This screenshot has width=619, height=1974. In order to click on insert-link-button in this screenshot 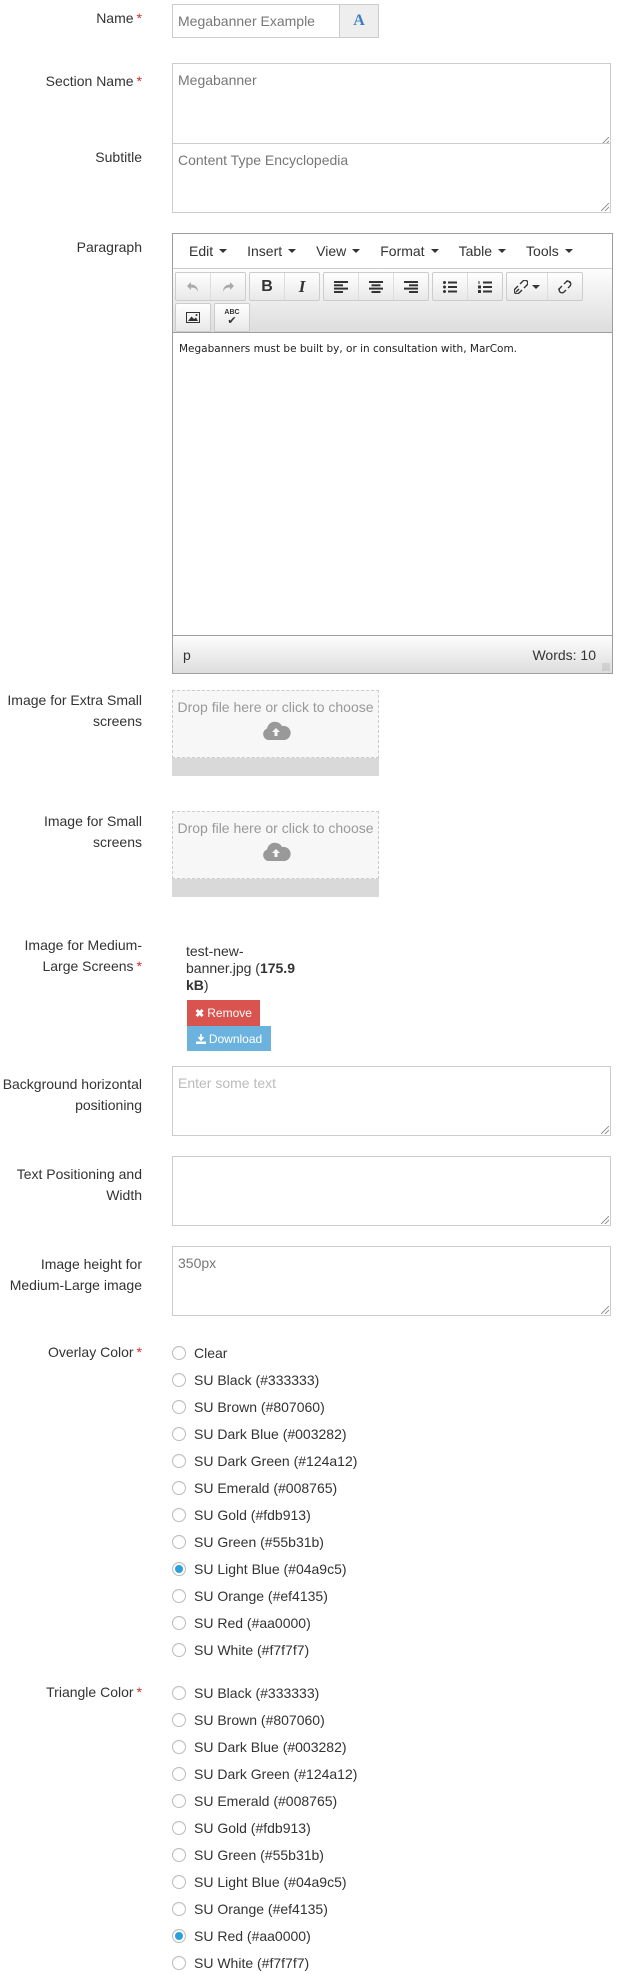, I will do `click(527, 286)`.